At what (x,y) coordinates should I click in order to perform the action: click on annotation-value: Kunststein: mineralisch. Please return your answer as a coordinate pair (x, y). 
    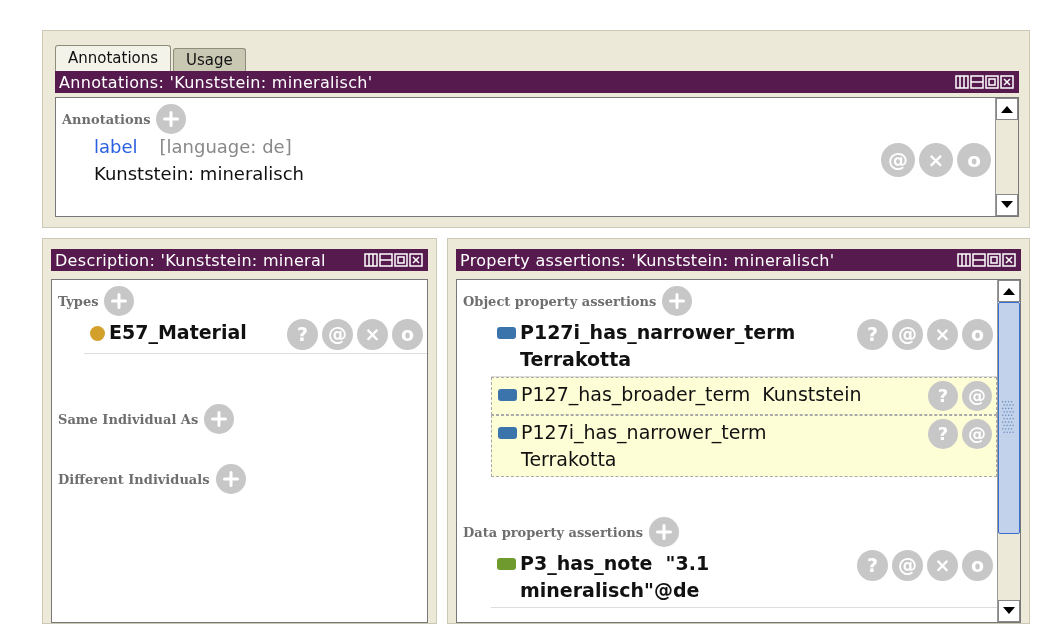
    Looking at the image, I should click on (199, 173).